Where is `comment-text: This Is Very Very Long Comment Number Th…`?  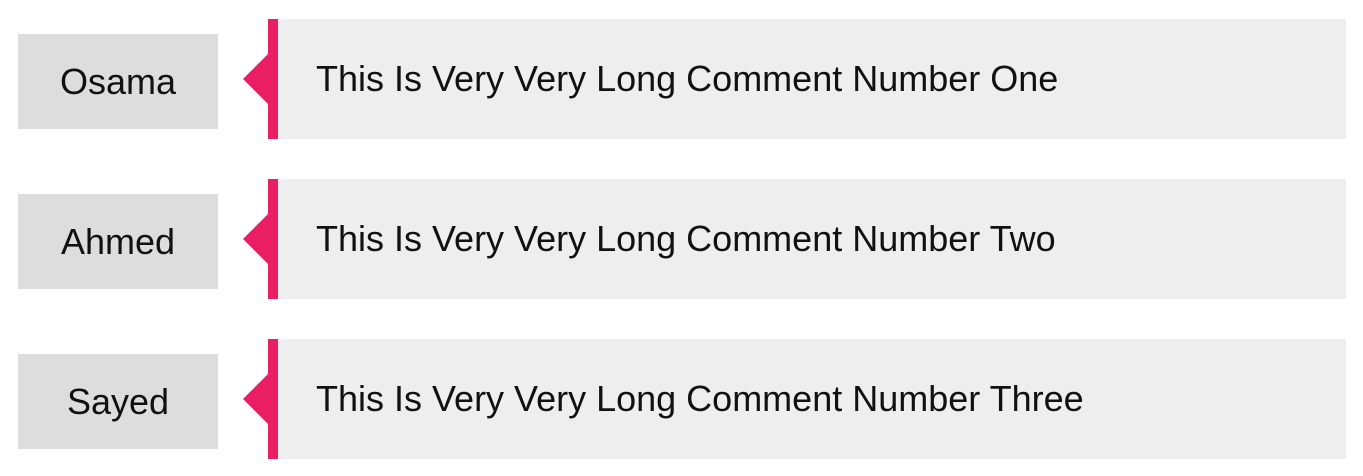 comment-text: This Is Very Very Long Comment Number Th… is located at coordinates (700, 398).